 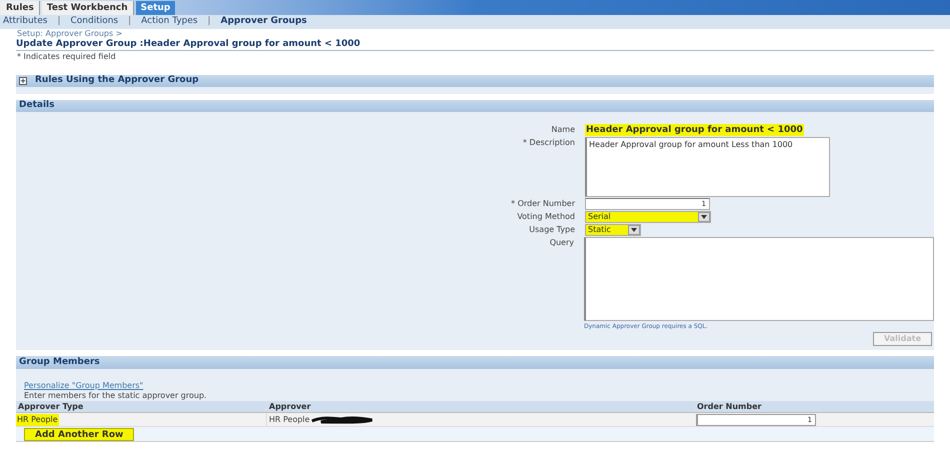 What do you see at coordinates (66, 57) in the screenshot?
I see `required-note: * Indicates required field` at bounding box center [66, 57].